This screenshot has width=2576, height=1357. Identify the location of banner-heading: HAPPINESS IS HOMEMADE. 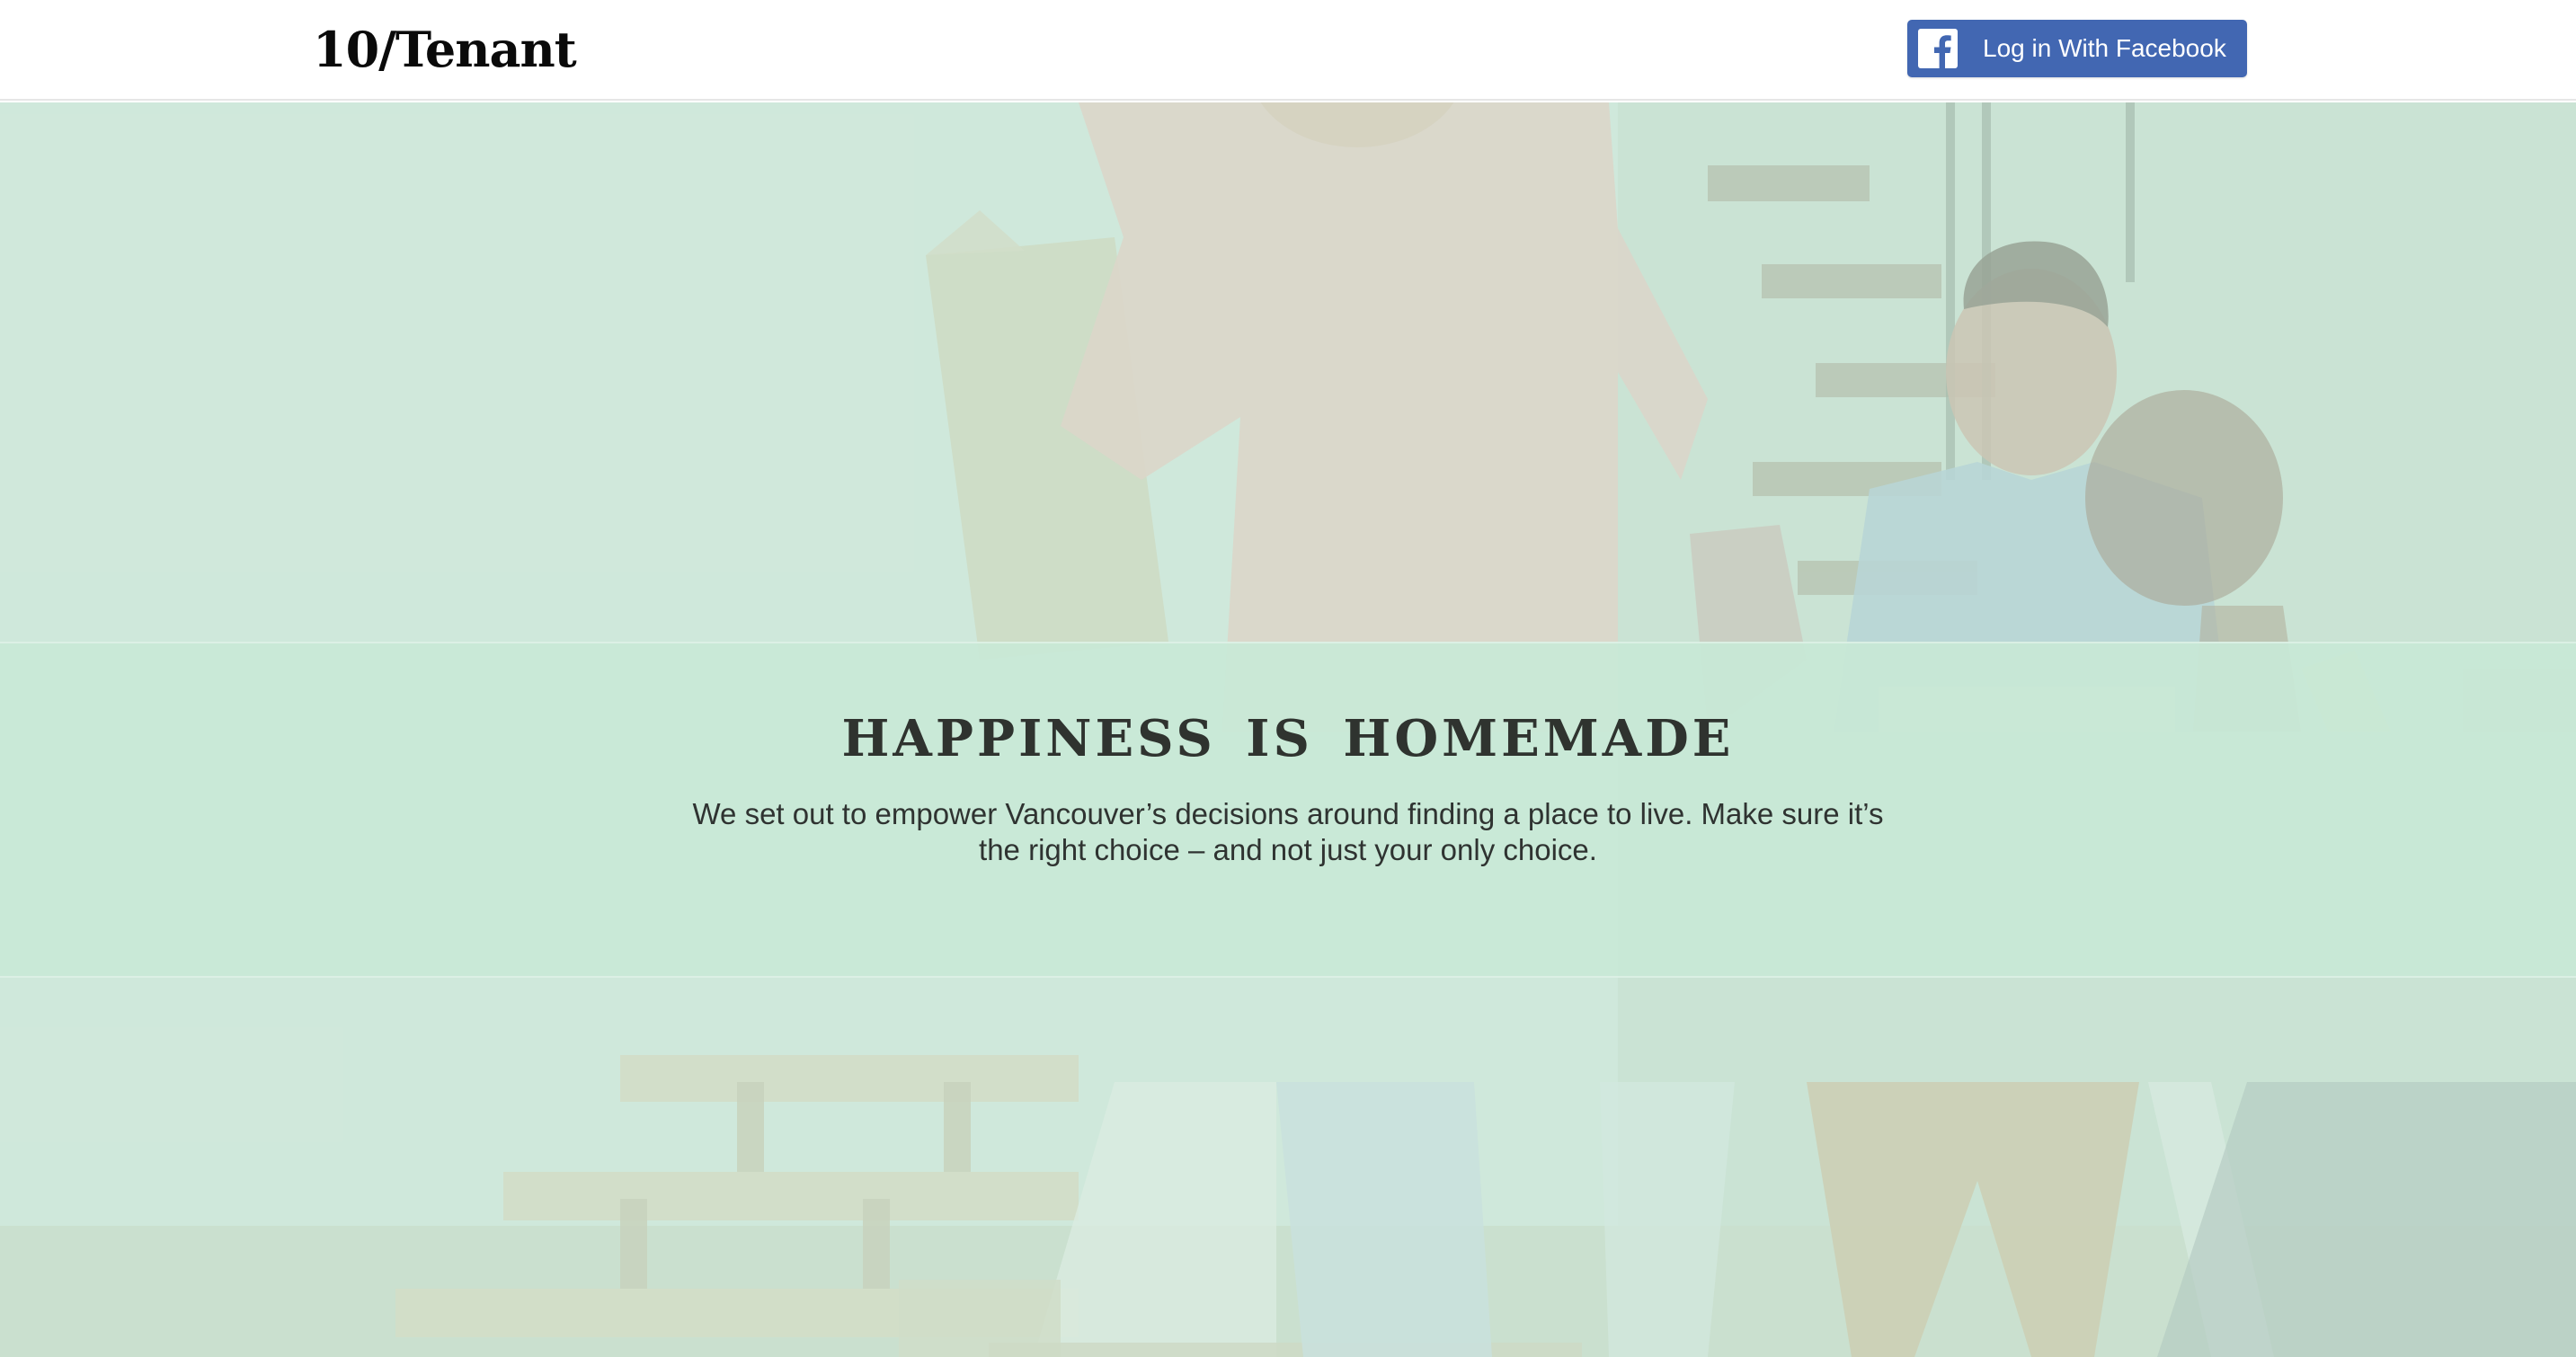
(1288, 738).